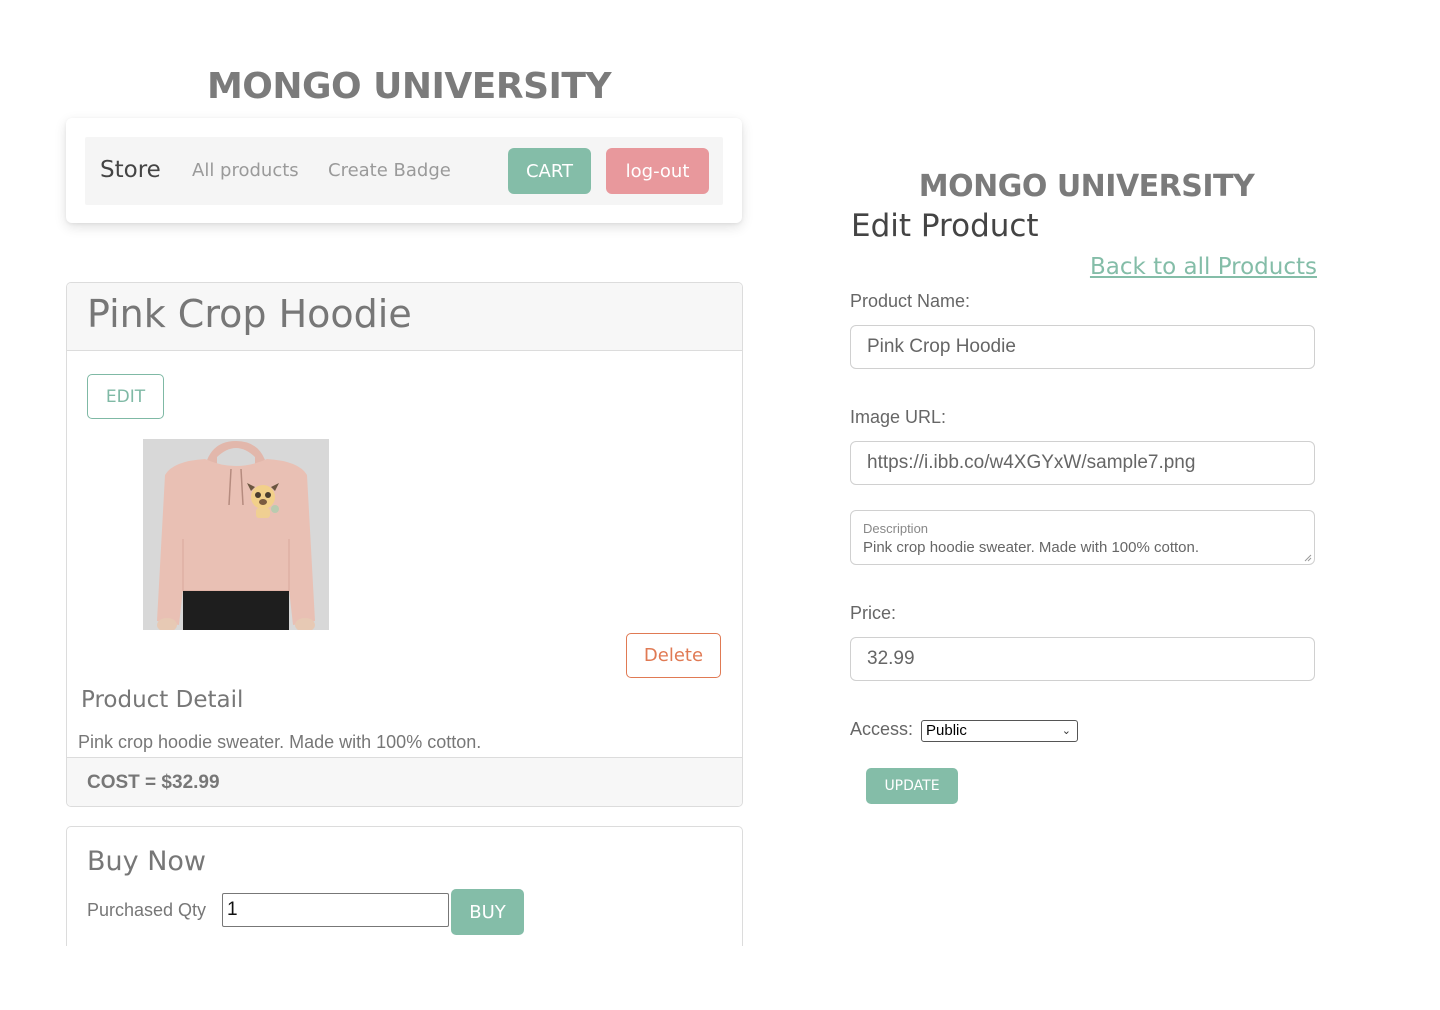 Image resolution: width=1440 pixels, height=1010 pixels. I want to click on brand-title: MONGO UNIVERSITY, so click(409, 86).